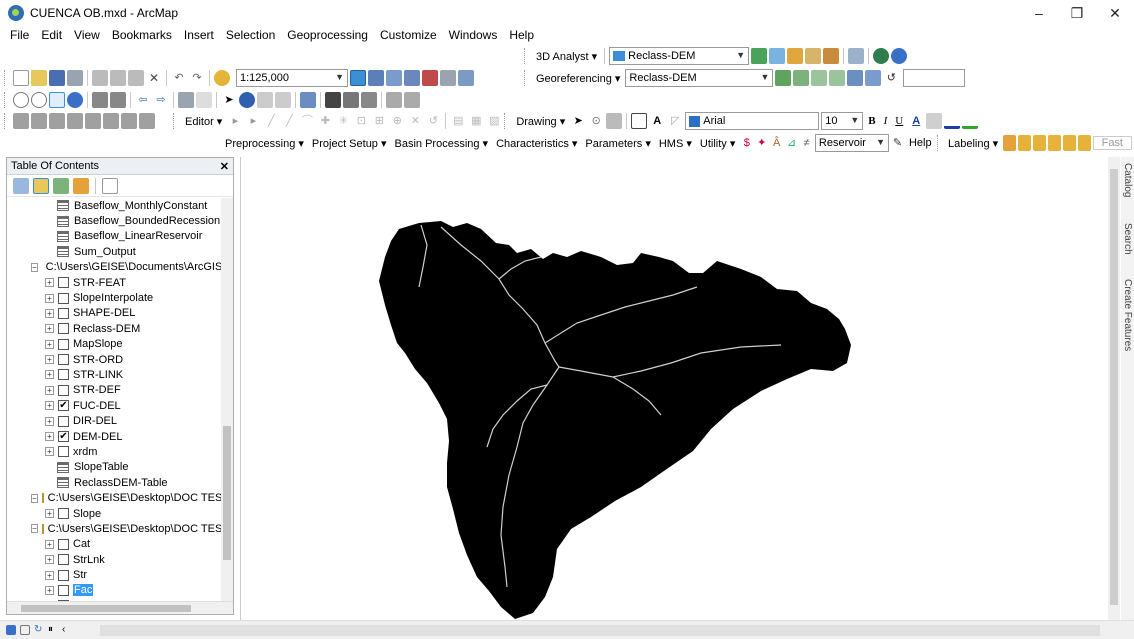 This screenshot has width=1134, height=639. I want to click on fixed-zoom-in-icon, so click(100, 100).